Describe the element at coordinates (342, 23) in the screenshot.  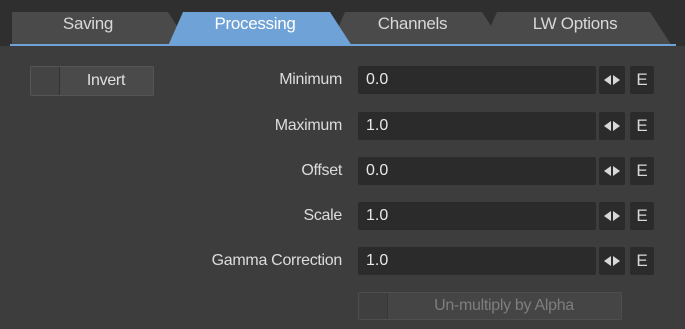
I see `tab-bar: Saving Processing Channels LW Options` at that location.